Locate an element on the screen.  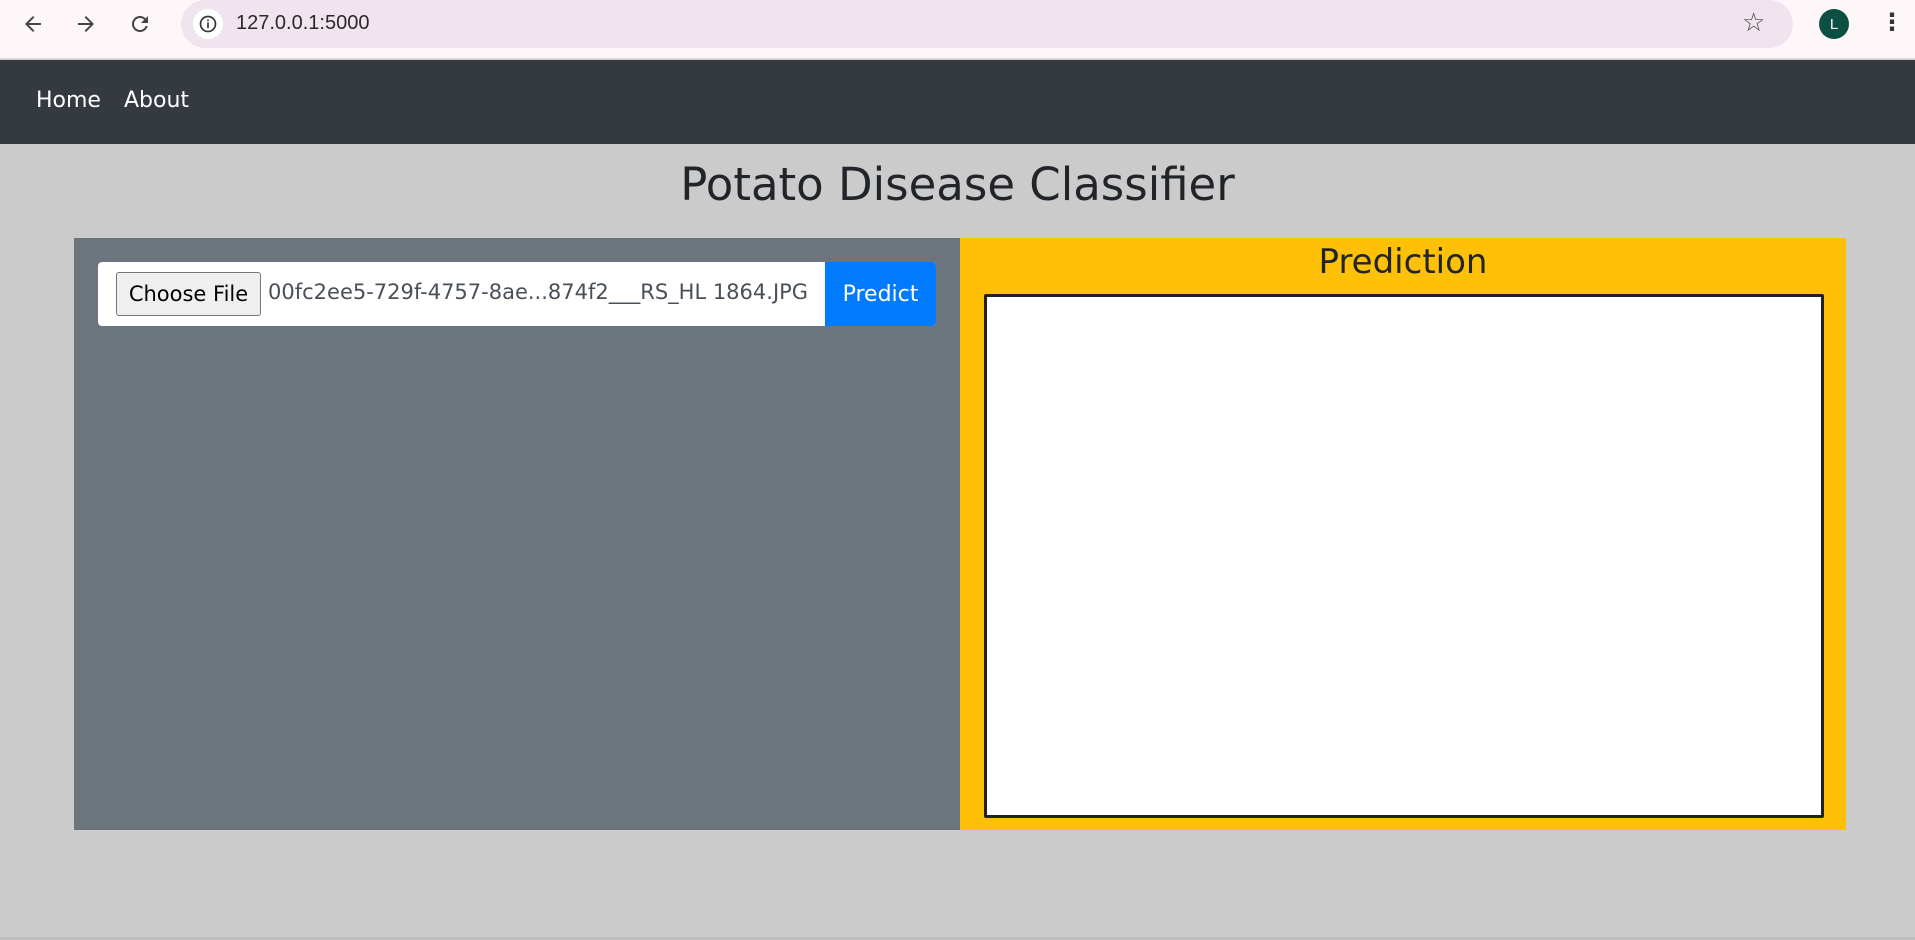
address-bar: 127.0.0.1:5000 is located at coordinates (987, 24).